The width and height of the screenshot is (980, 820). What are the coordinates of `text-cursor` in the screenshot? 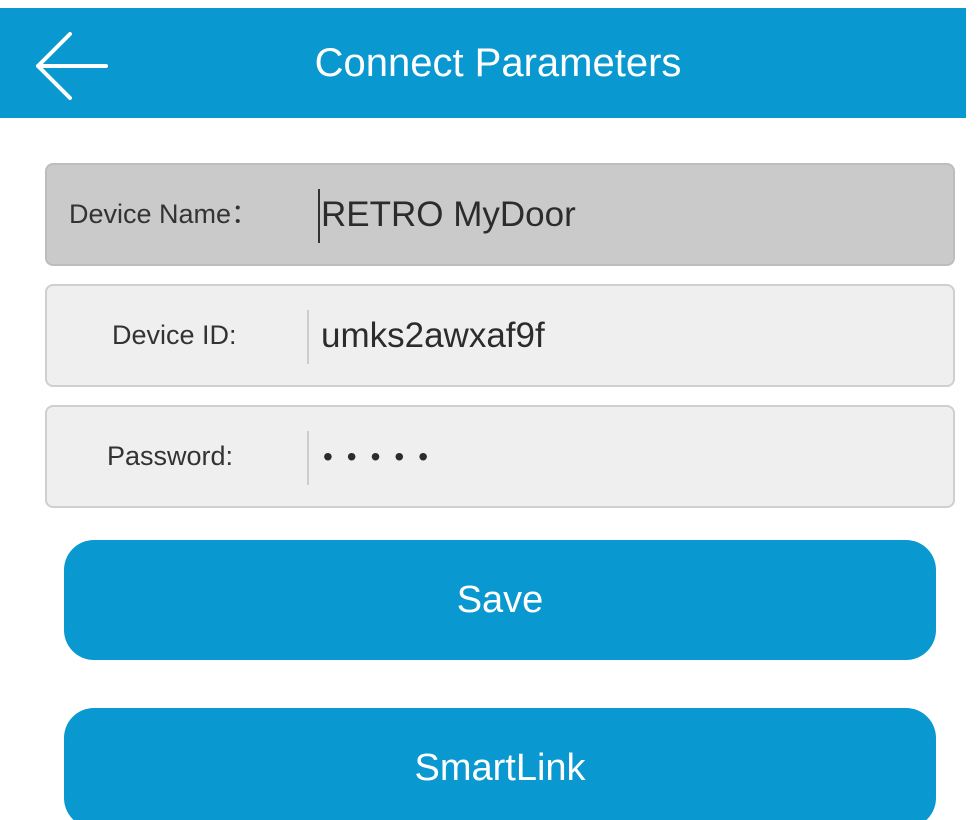 It's located at (319, 216).